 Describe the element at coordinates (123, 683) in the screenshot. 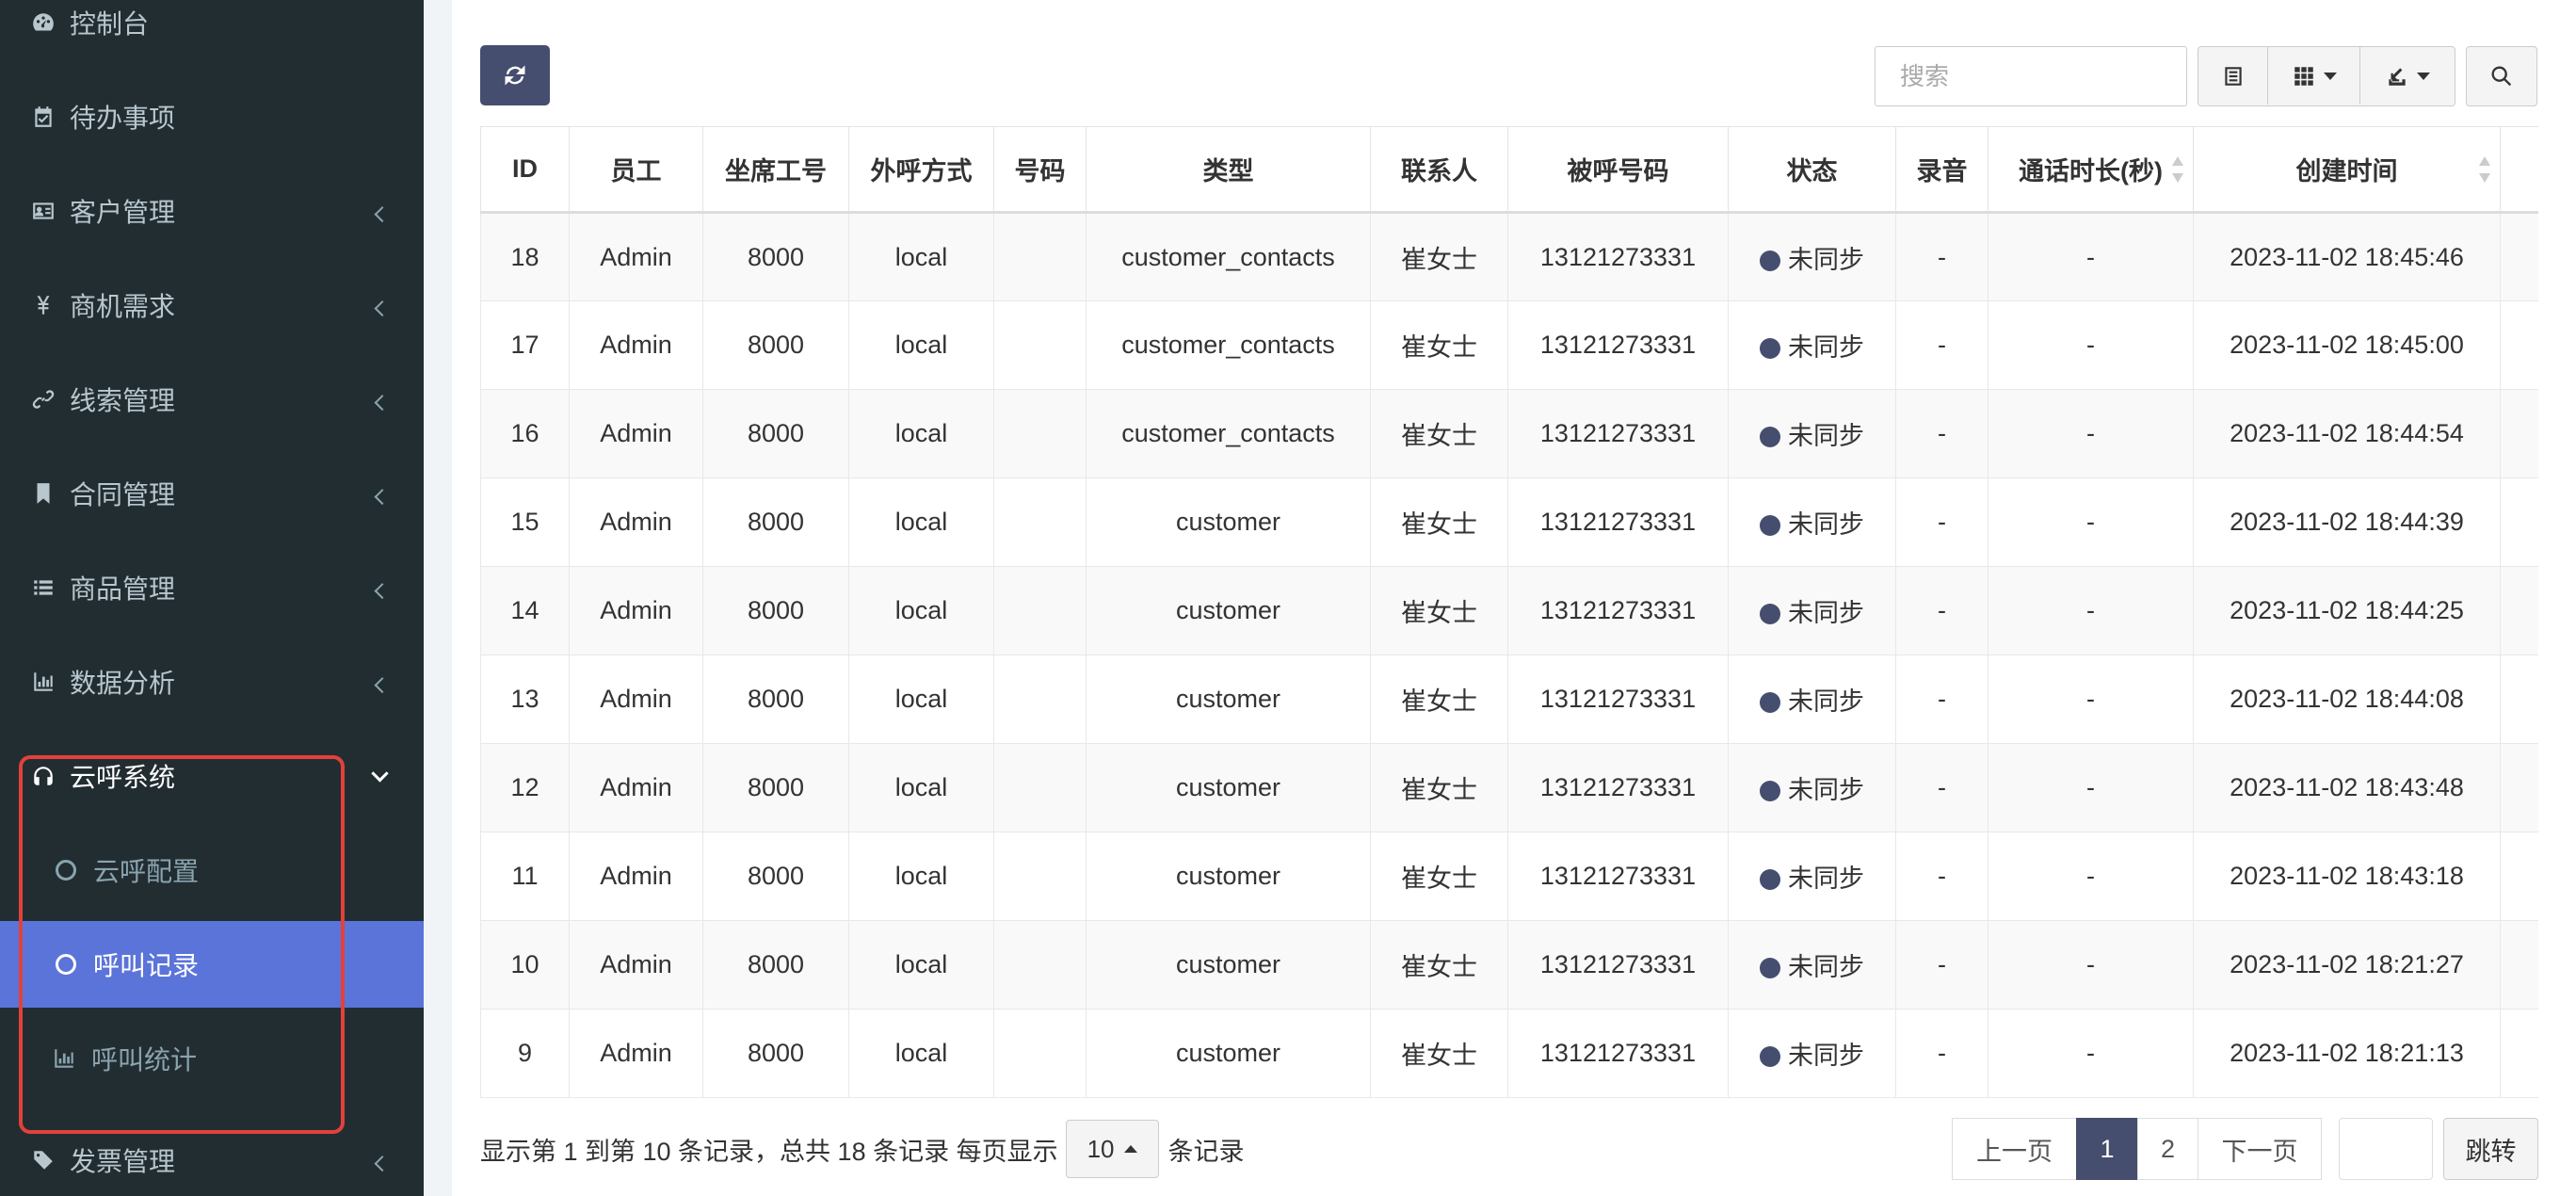

I see `sidebar-item-label: 数据分析` at that location.